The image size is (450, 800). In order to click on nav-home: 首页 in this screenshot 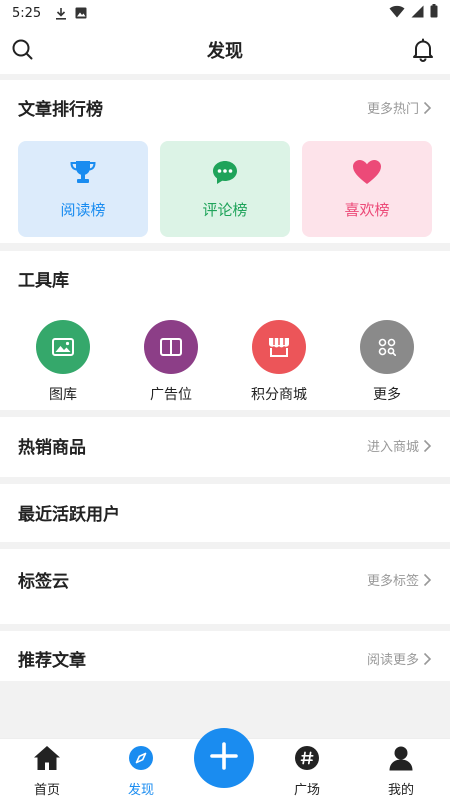, I will do `click(47, 771)`.